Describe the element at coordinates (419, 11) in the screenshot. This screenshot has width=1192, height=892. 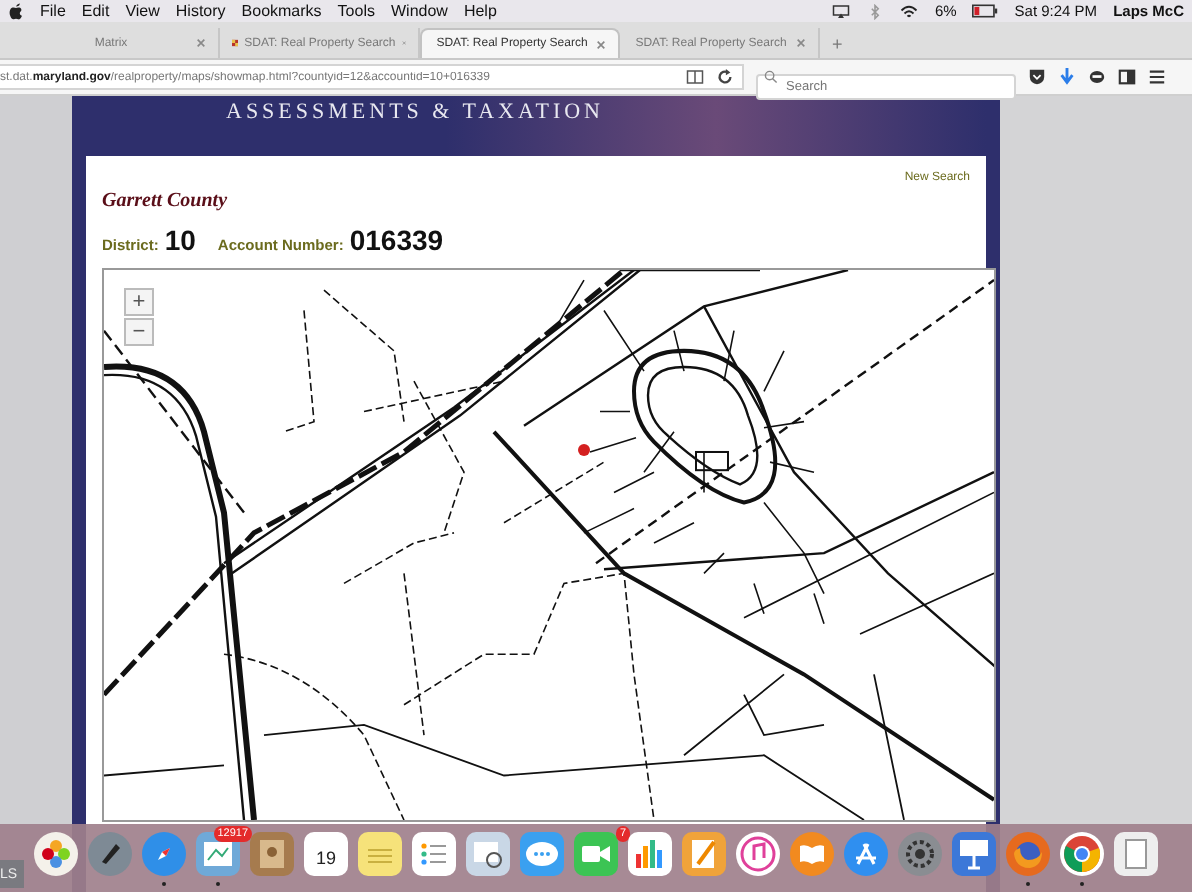
I see `menu-item: Window` at that location.